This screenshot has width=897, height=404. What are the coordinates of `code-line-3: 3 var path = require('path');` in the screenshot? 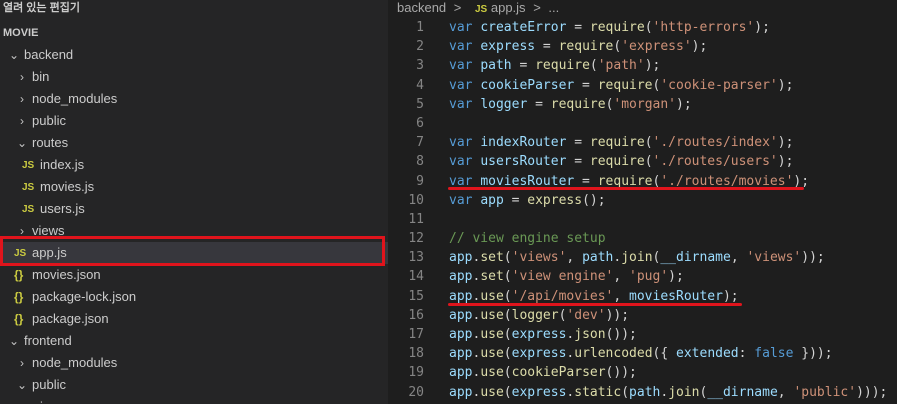 It's located at (642, 65).